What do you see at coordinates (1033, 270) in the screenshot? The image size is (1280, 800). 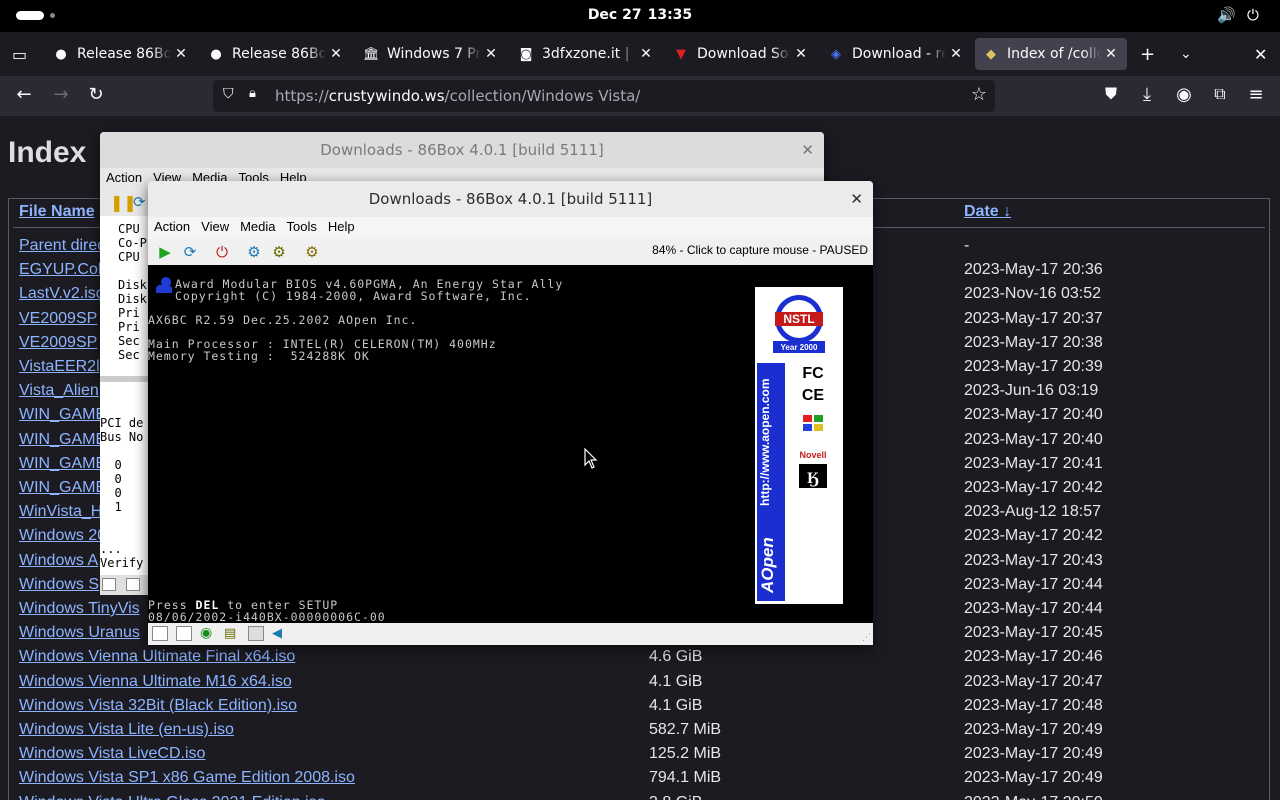 I see `file-date: 2023-May-17 20:36` at bounding box center [1033, 270].